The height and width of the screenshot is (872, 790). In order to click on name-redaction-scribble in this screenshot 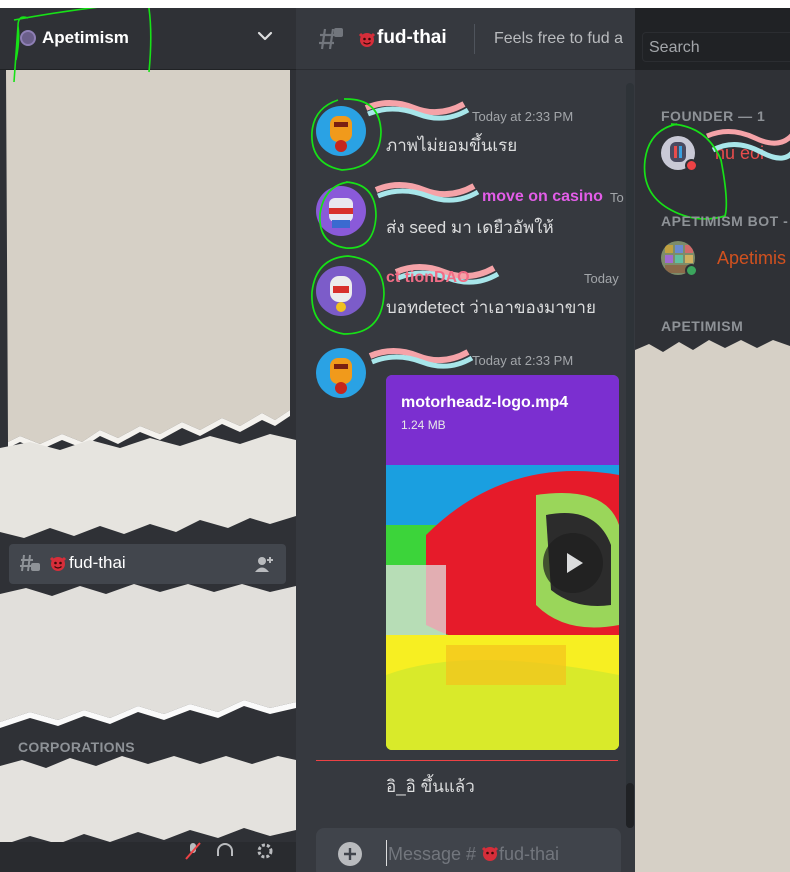, I will do `click(421, 358)`.